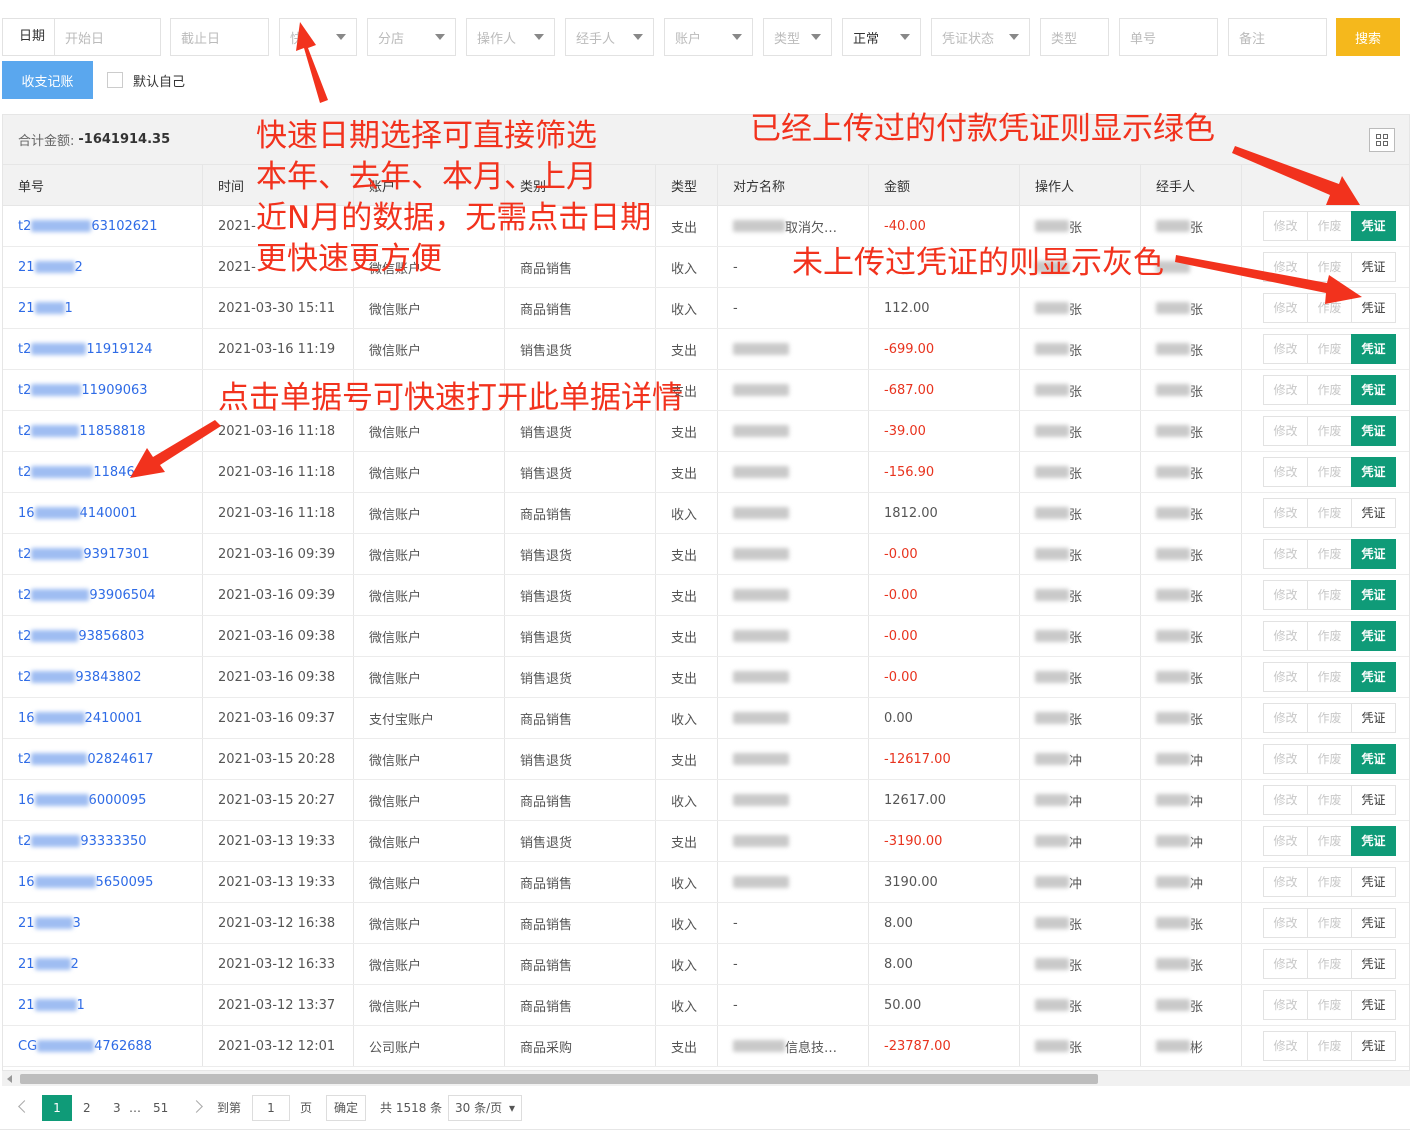 This screenshot has height=1144, width=1410. What do you see at coordinates (103, 349) in the screenshot?
I see `doc-no-link: t2 11919124` at bounding box center [103, 349].